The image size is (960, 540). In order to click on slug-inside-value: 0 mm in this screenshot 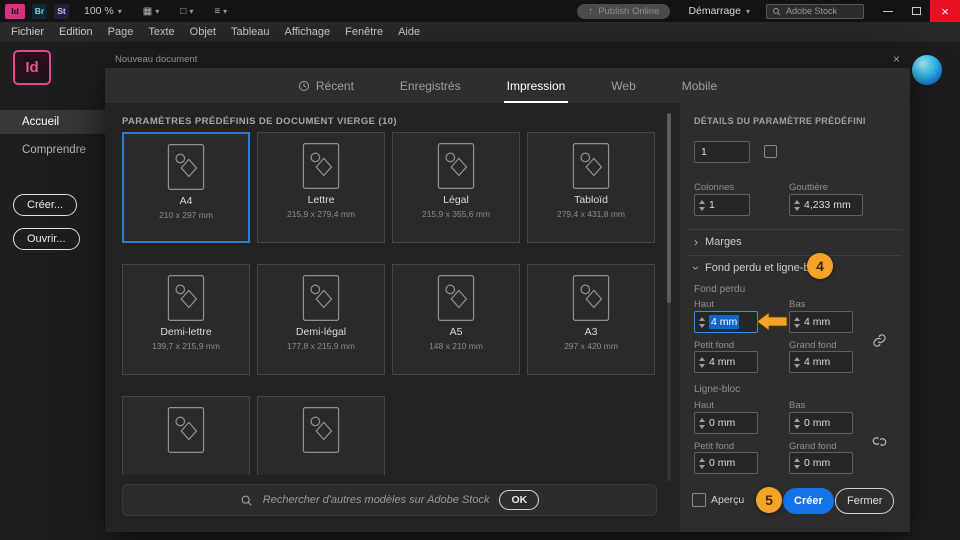, I will do `click(722, 463)`.